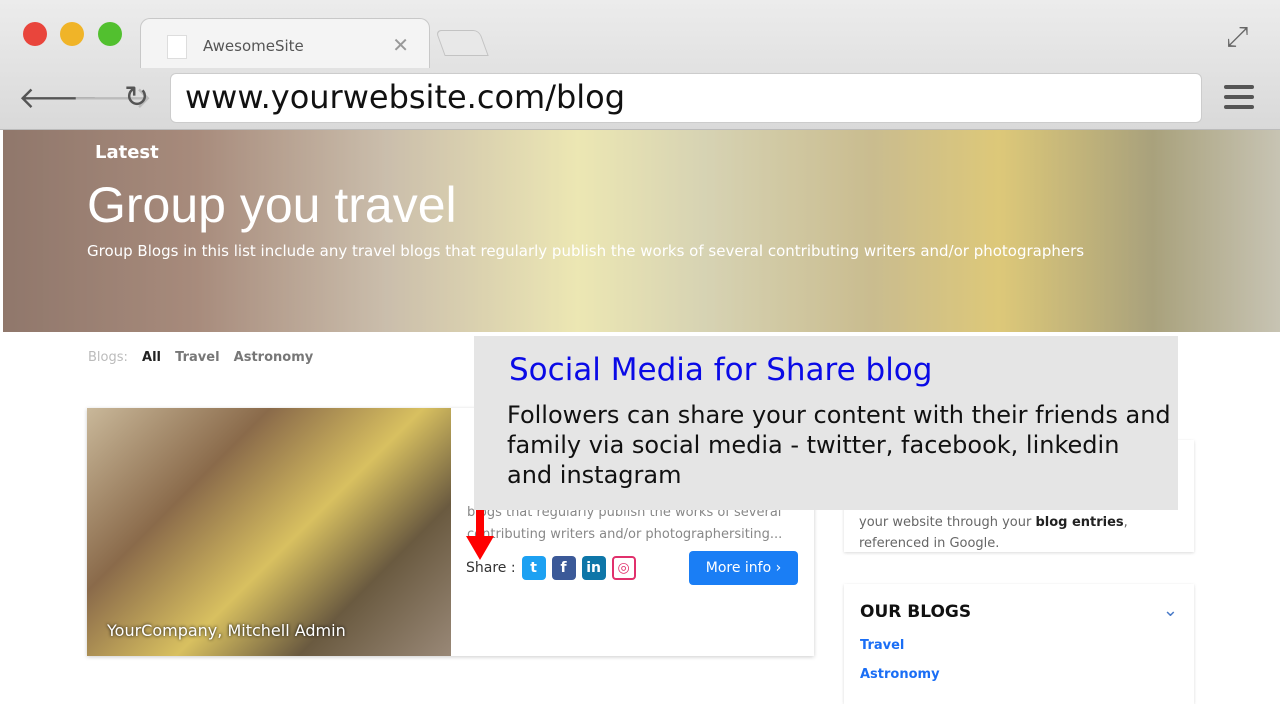 This screenshot has height=704, width=1280. Describe the element at coordinates (563, 568) in the screenshot. I see `facebook-icon: f` at that location.